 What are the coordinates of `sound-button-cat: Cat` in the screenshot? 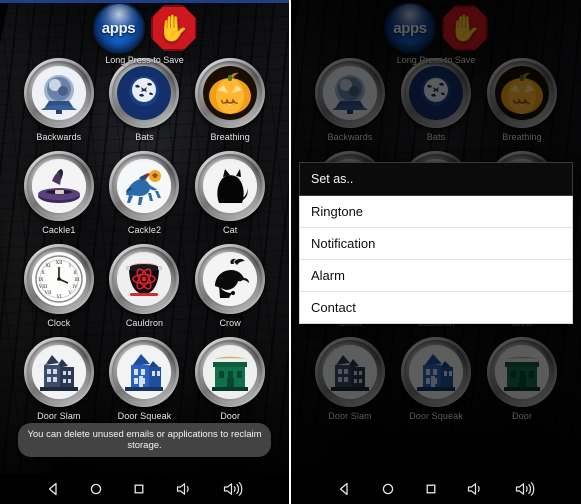 It's located at (230, 197).